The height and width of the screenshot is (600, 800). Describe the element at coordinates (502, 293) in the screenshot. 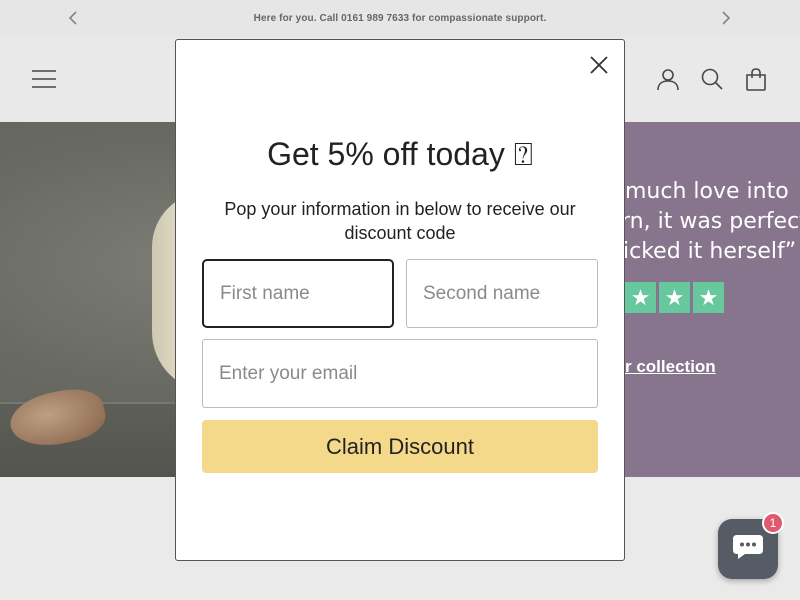

I see `second-name-input` at that location.